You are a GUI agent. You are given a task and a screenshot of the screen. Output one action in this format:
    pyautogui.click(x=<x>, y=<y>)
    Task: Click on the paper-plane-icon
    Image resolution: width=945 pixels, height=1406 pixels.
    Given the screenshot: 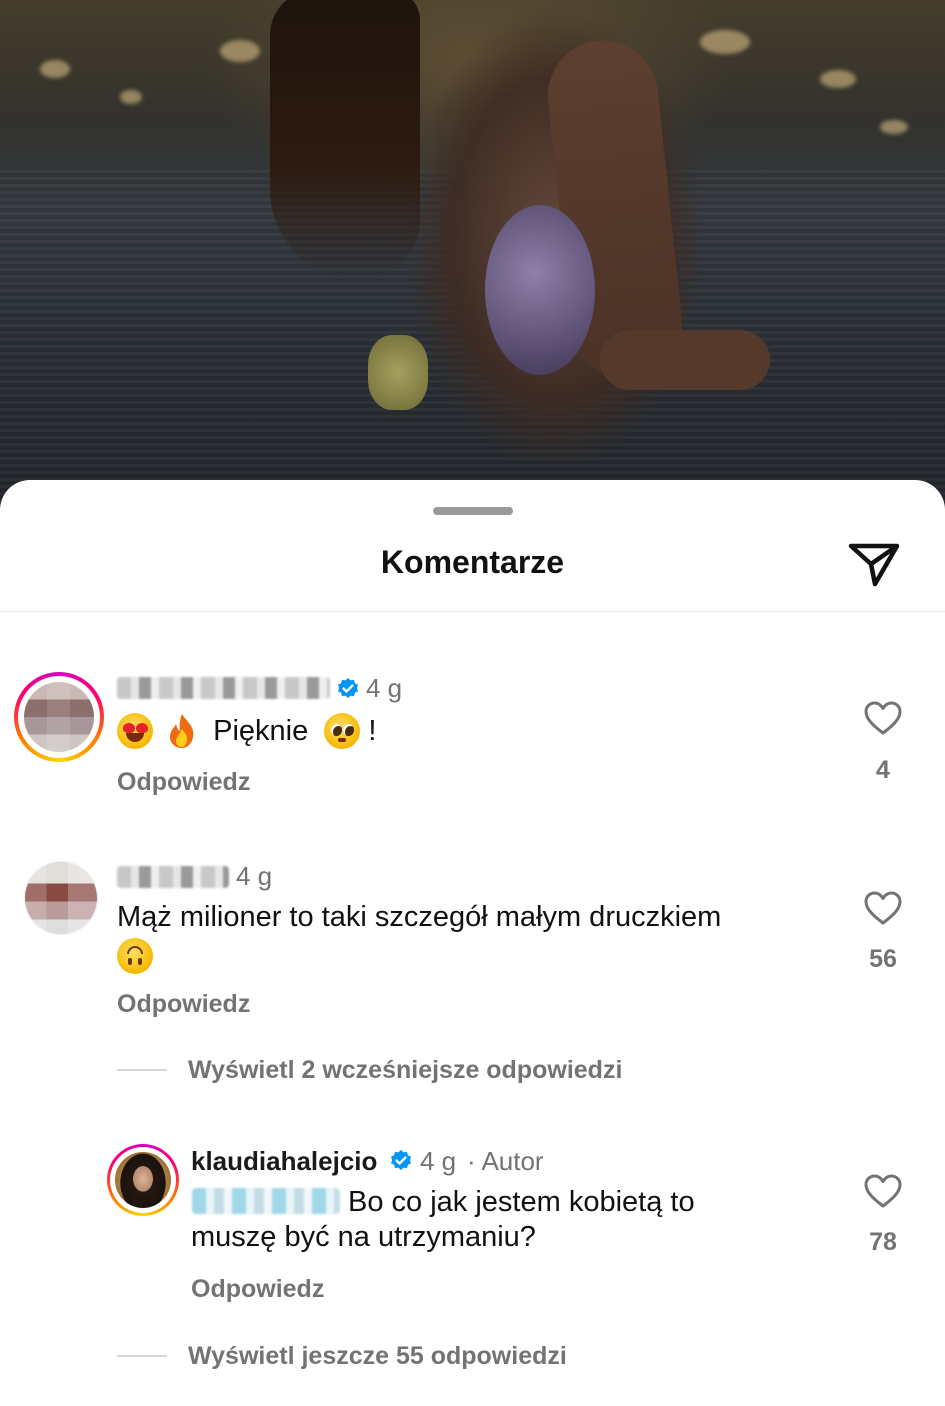 What is the action you would take?
    pyautogui.click(x=874, y=565)
    